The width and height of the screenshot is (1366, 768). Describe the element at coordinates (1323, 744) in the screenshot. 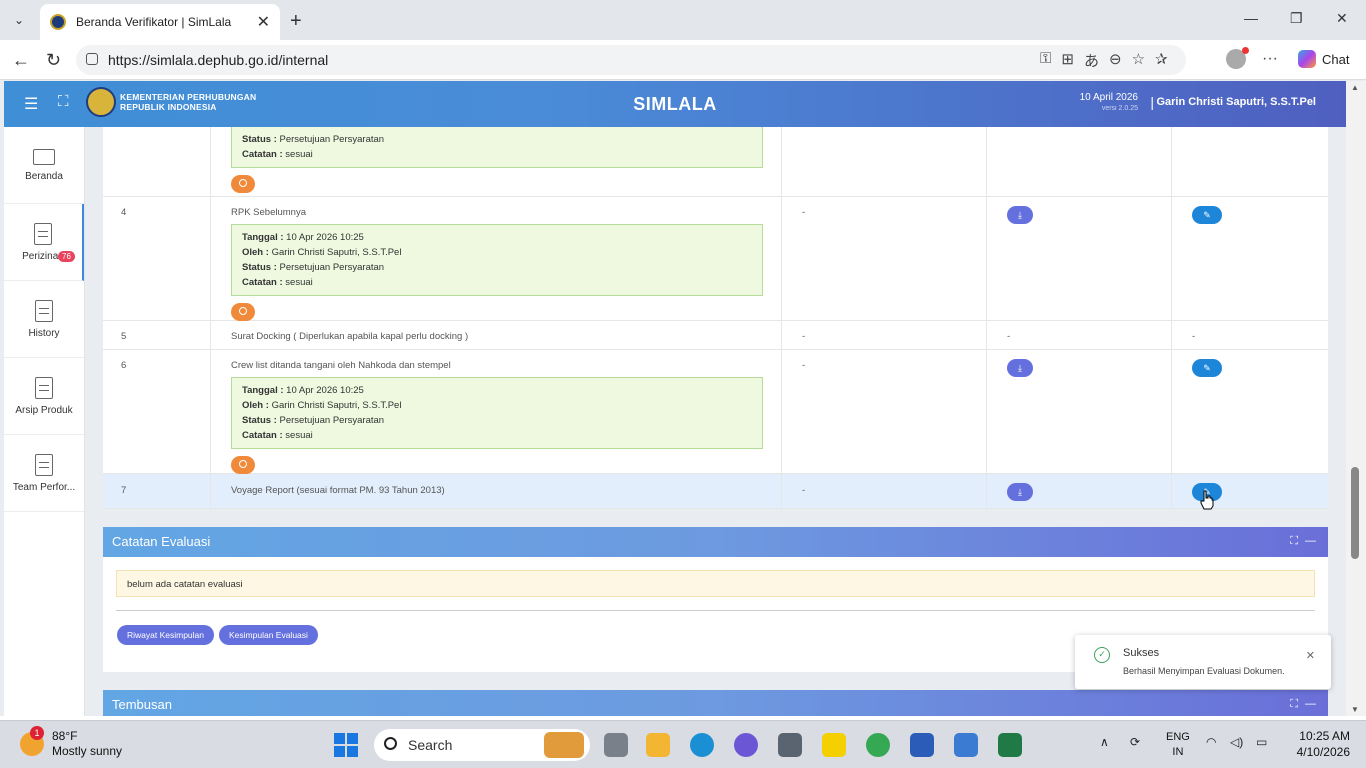

I see `system-clock: 10:25 AM 4/10/2026` at that location.